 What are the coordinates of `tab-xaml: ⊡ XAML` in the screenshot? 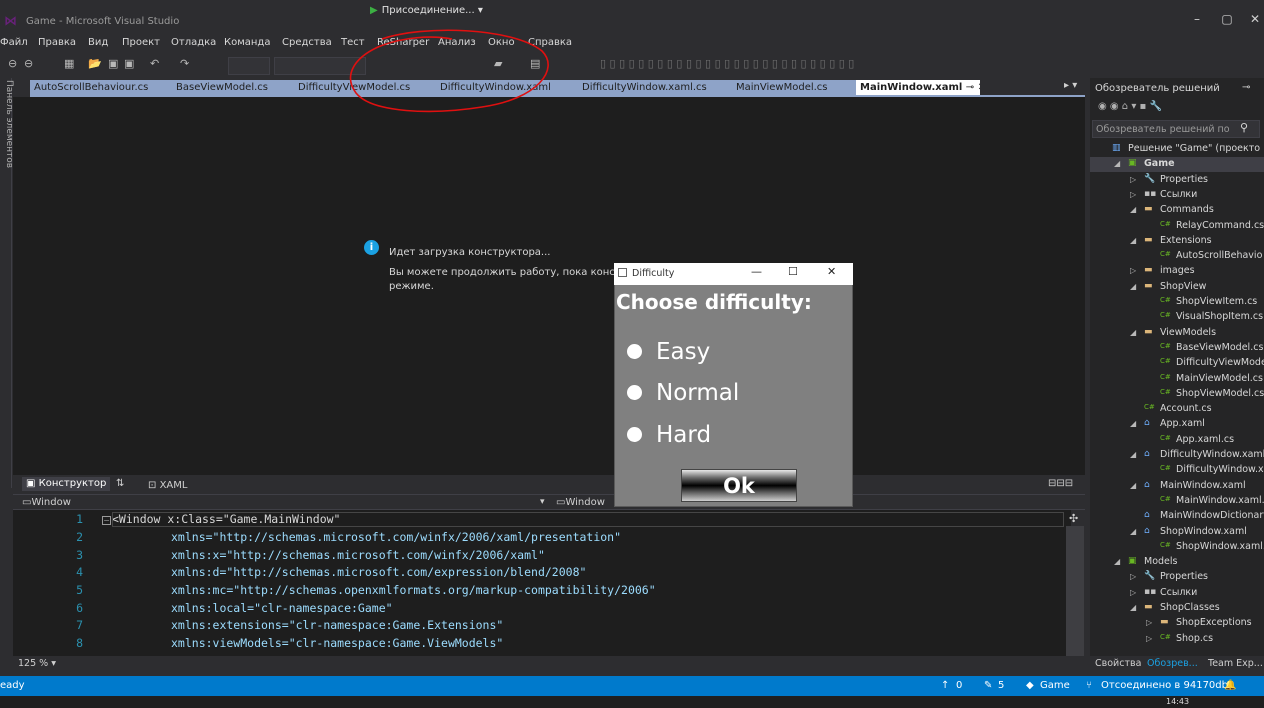 It's located at (167, 485).